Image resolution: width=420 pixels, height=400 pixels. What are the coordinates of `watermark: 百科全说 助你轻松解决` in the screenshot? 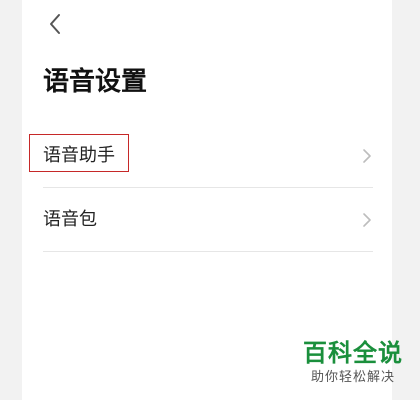 It's located at (353, 363).